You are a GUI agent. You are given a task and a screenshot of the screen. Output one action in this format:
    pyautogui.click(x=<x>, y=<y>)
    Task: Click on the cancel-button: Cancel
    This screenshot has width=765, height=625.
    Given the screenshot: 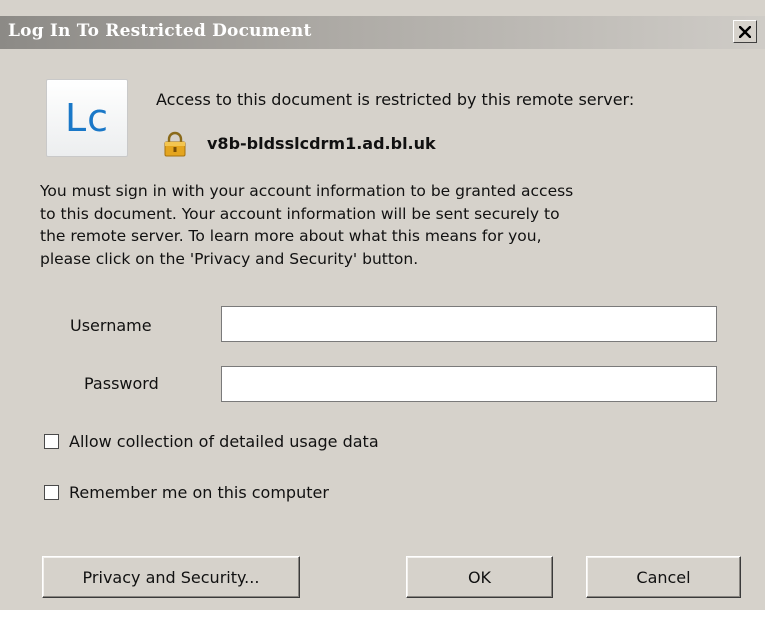 What is the action you would take?
    pyautogui.click(x=663, y=577)
    